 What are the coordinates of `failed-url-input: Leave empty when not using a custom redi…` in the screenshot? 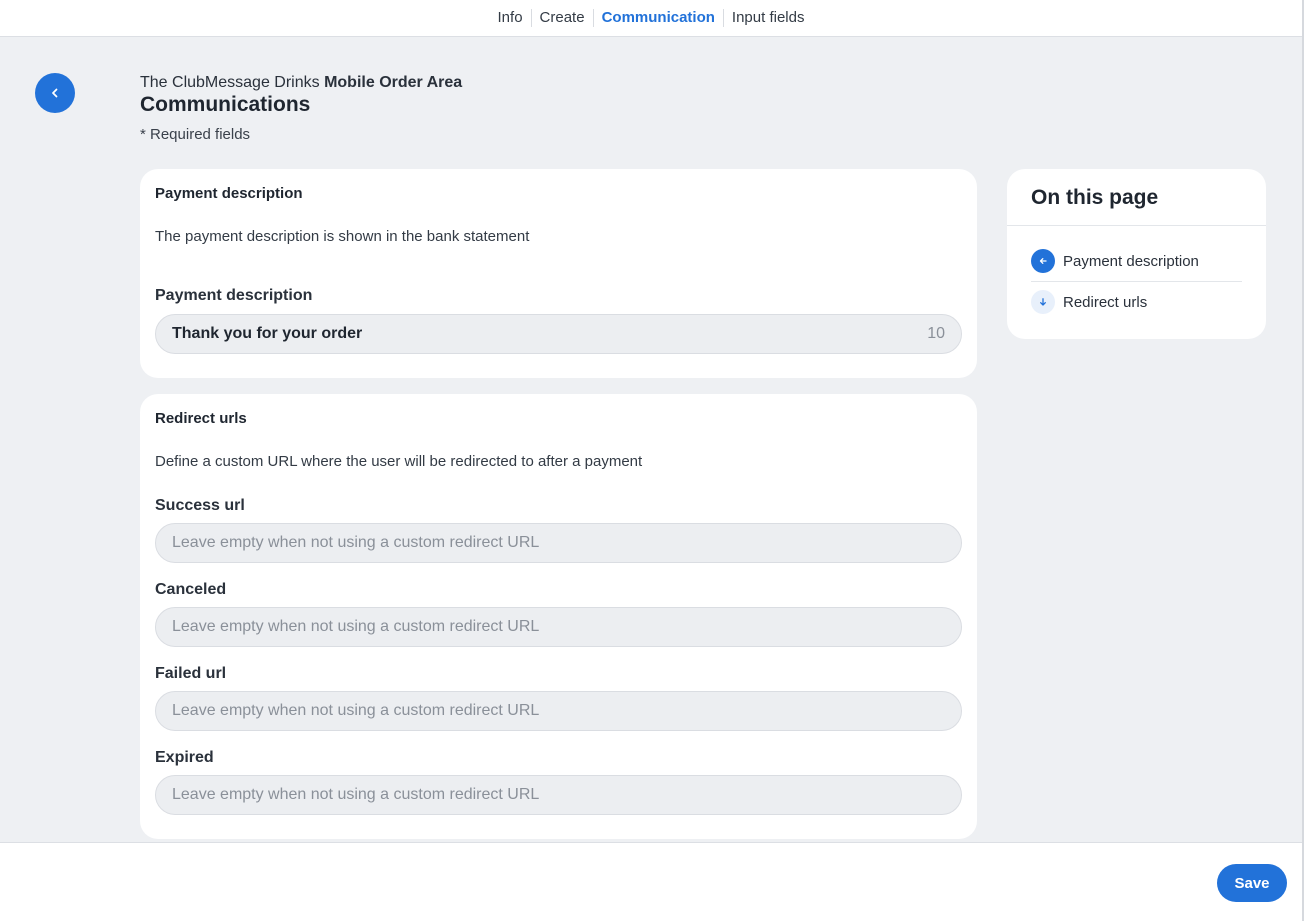 It's located at (558, 711).